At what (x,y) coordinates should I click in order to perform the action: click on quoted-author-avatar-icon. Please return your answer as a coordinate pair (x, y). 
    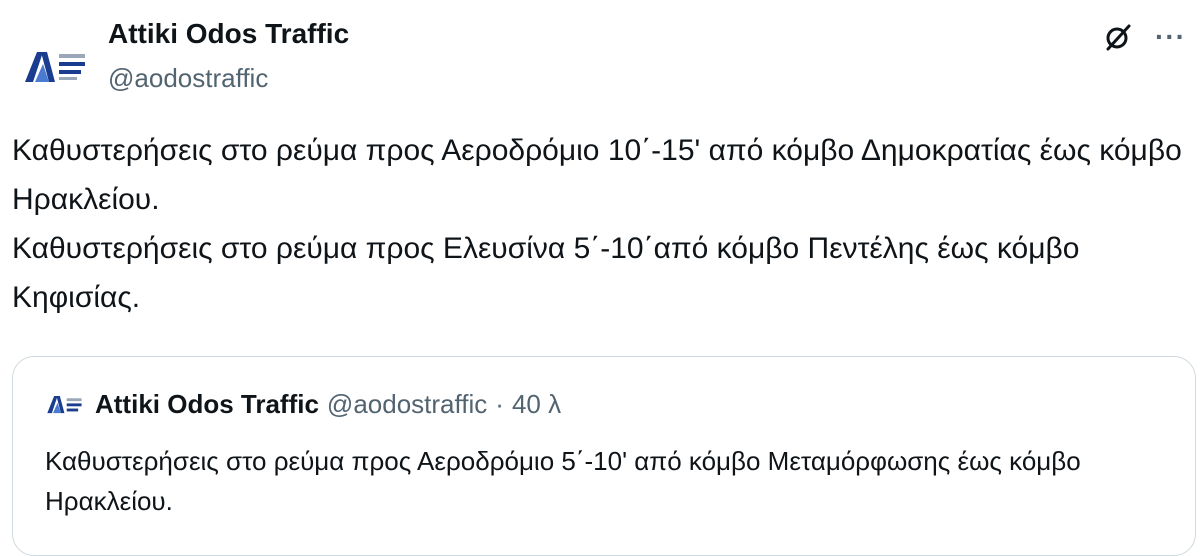
    Looking at the image, I should click on (65, 404).